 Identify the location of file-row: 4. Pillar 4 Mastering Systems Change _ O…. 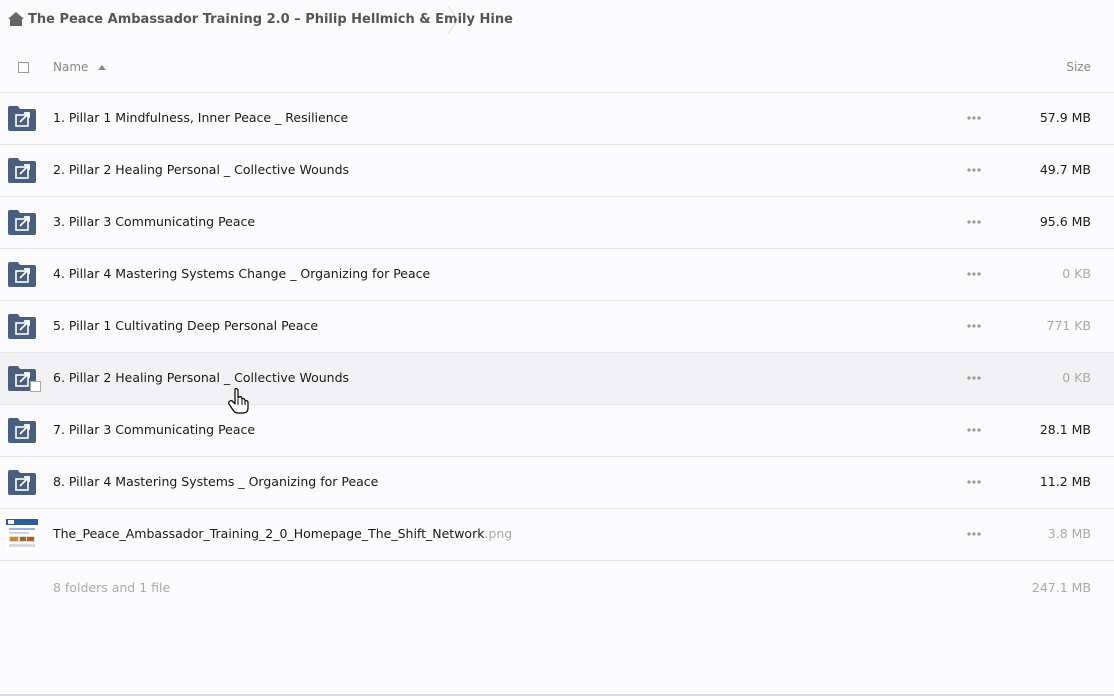
(557, 275).